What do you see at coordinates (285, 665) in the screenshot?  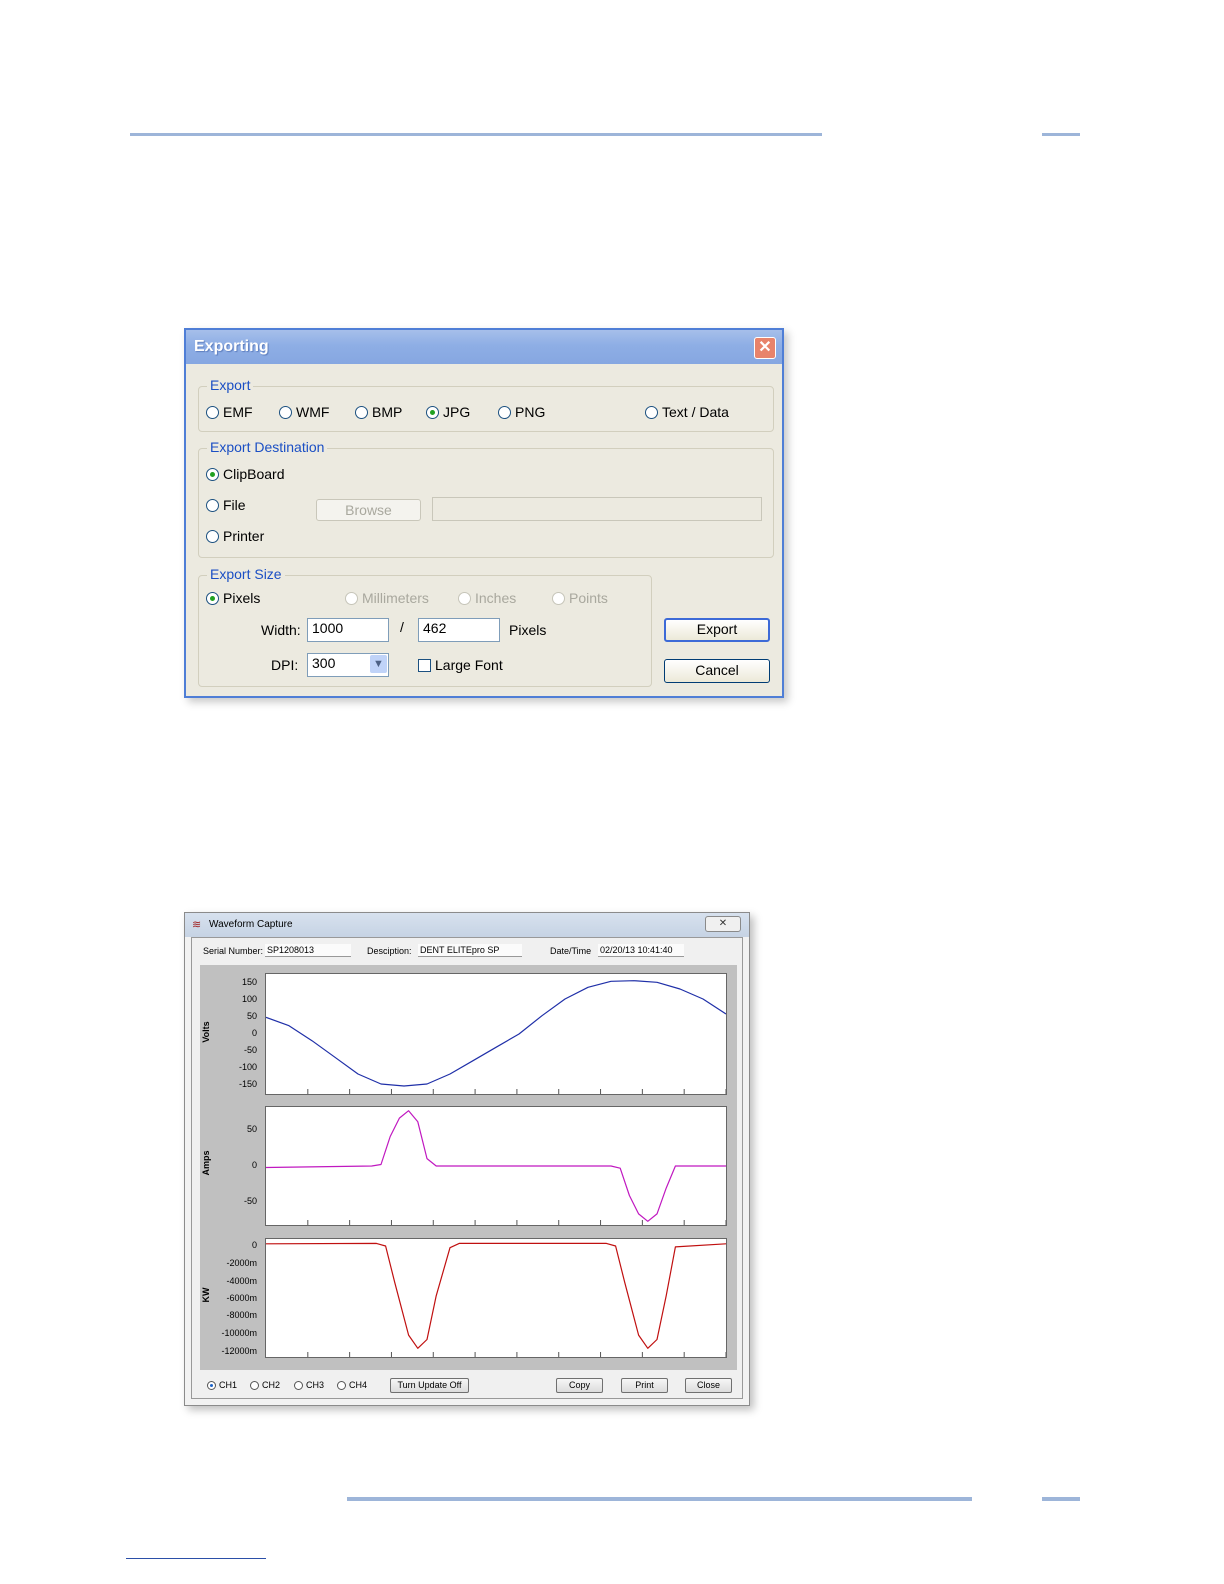 I see `dpi-label: DPI:` at bounding box center [285, 665].